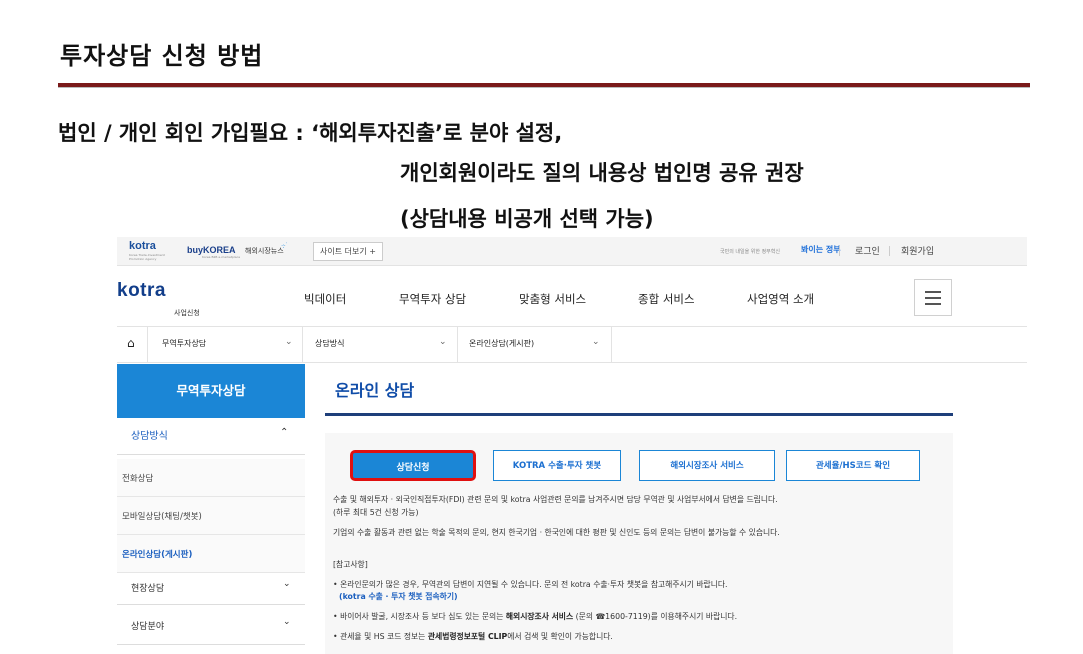 The width and height of the screenshot is (1083, 654). What do you see at coordinates (560, 636) in the screenshot?
I see `note-text: 에서 검색 및 확인이 가능합니다.` at bounding box center [560, 636].